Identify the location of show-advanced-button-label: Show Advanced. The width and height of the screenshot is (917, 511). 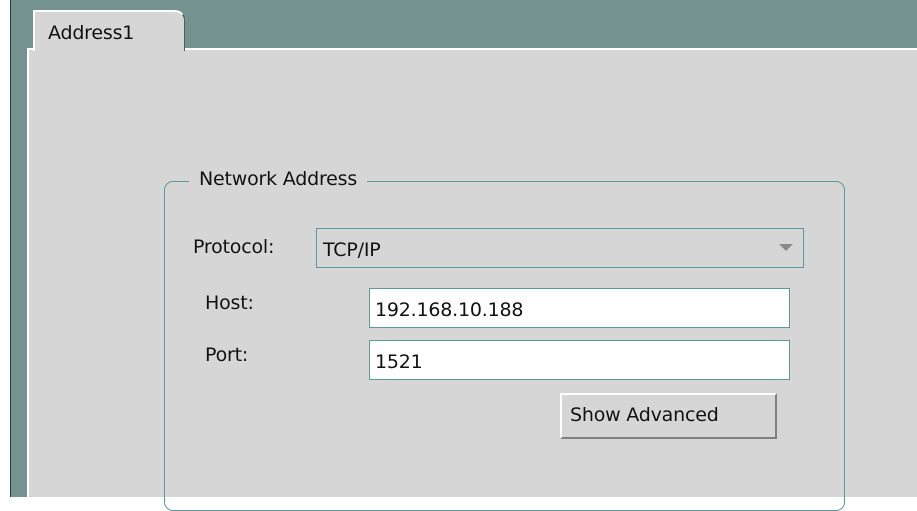
(644, 415).